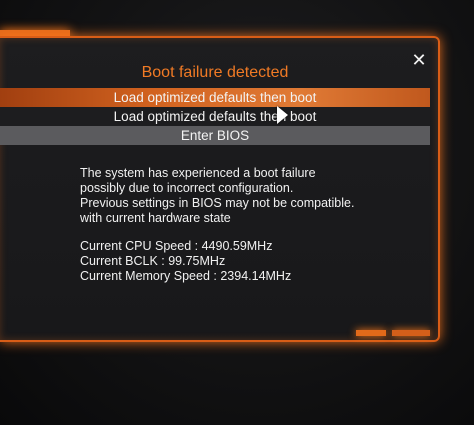 This screenshot has height=425, width=474. I want to click on decor-bar-bottom-left, so click(371, 333).